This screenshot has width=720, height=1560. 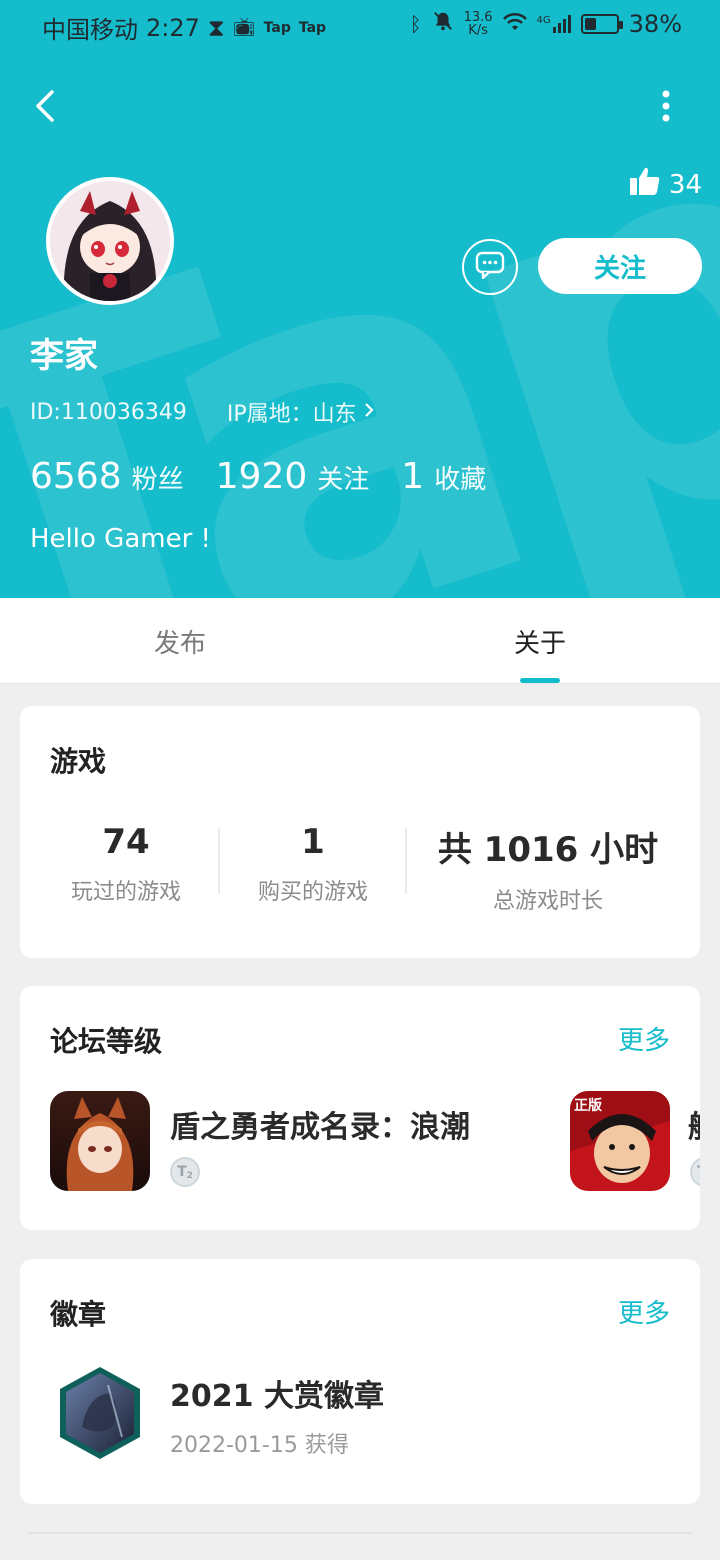 I want to click on game-icon-shield-hero, so click(x=100, y=1141).